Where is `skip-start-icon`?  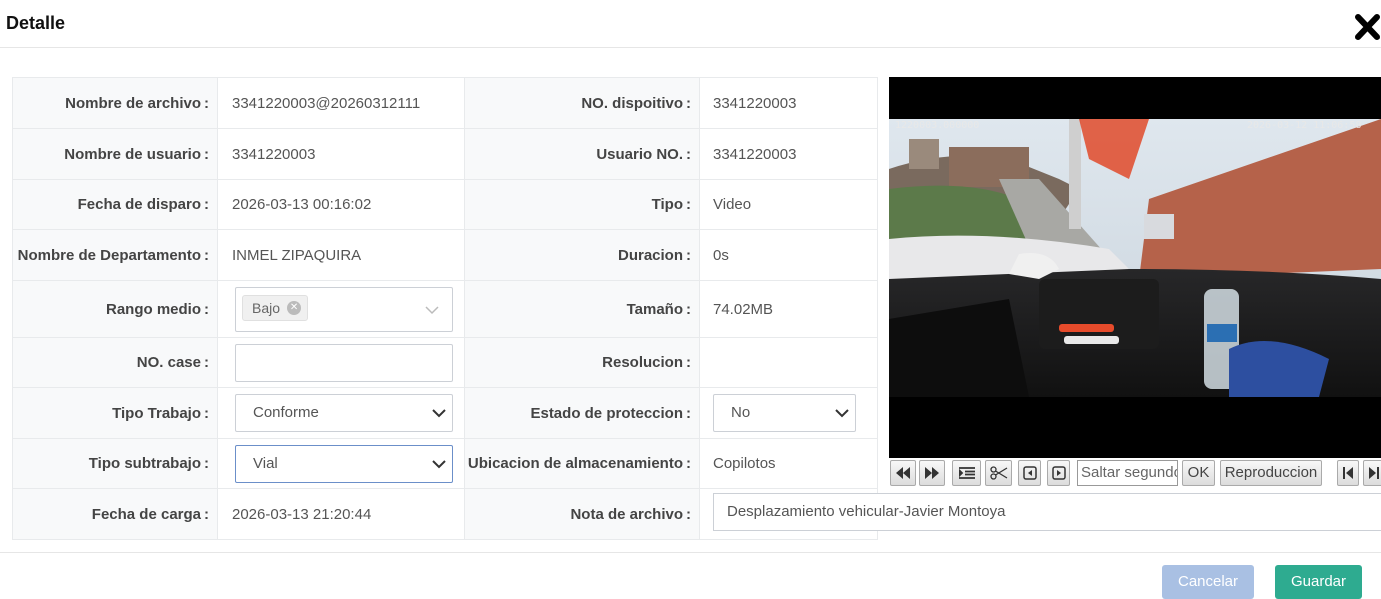 skip-start-icon is located at coordinates (1348, 473).